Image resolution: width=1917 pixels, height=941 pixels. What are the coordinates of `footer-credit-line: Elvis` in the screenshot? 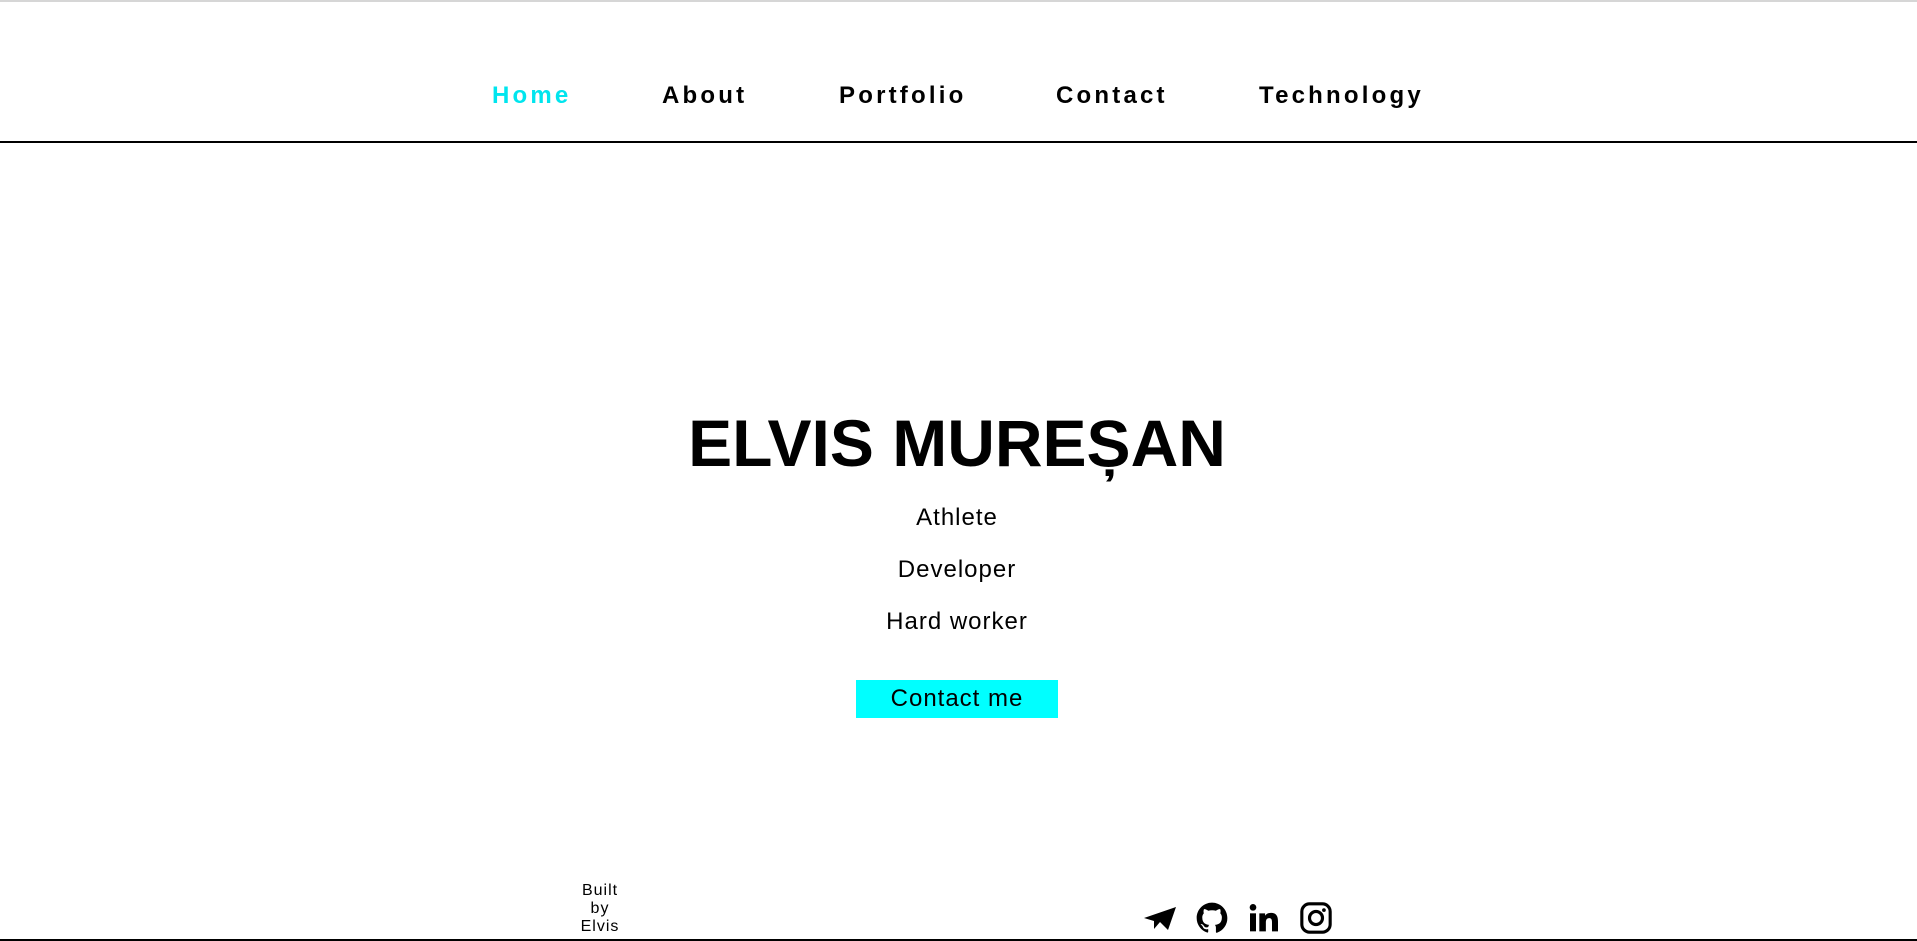 It's located at (600, 926).